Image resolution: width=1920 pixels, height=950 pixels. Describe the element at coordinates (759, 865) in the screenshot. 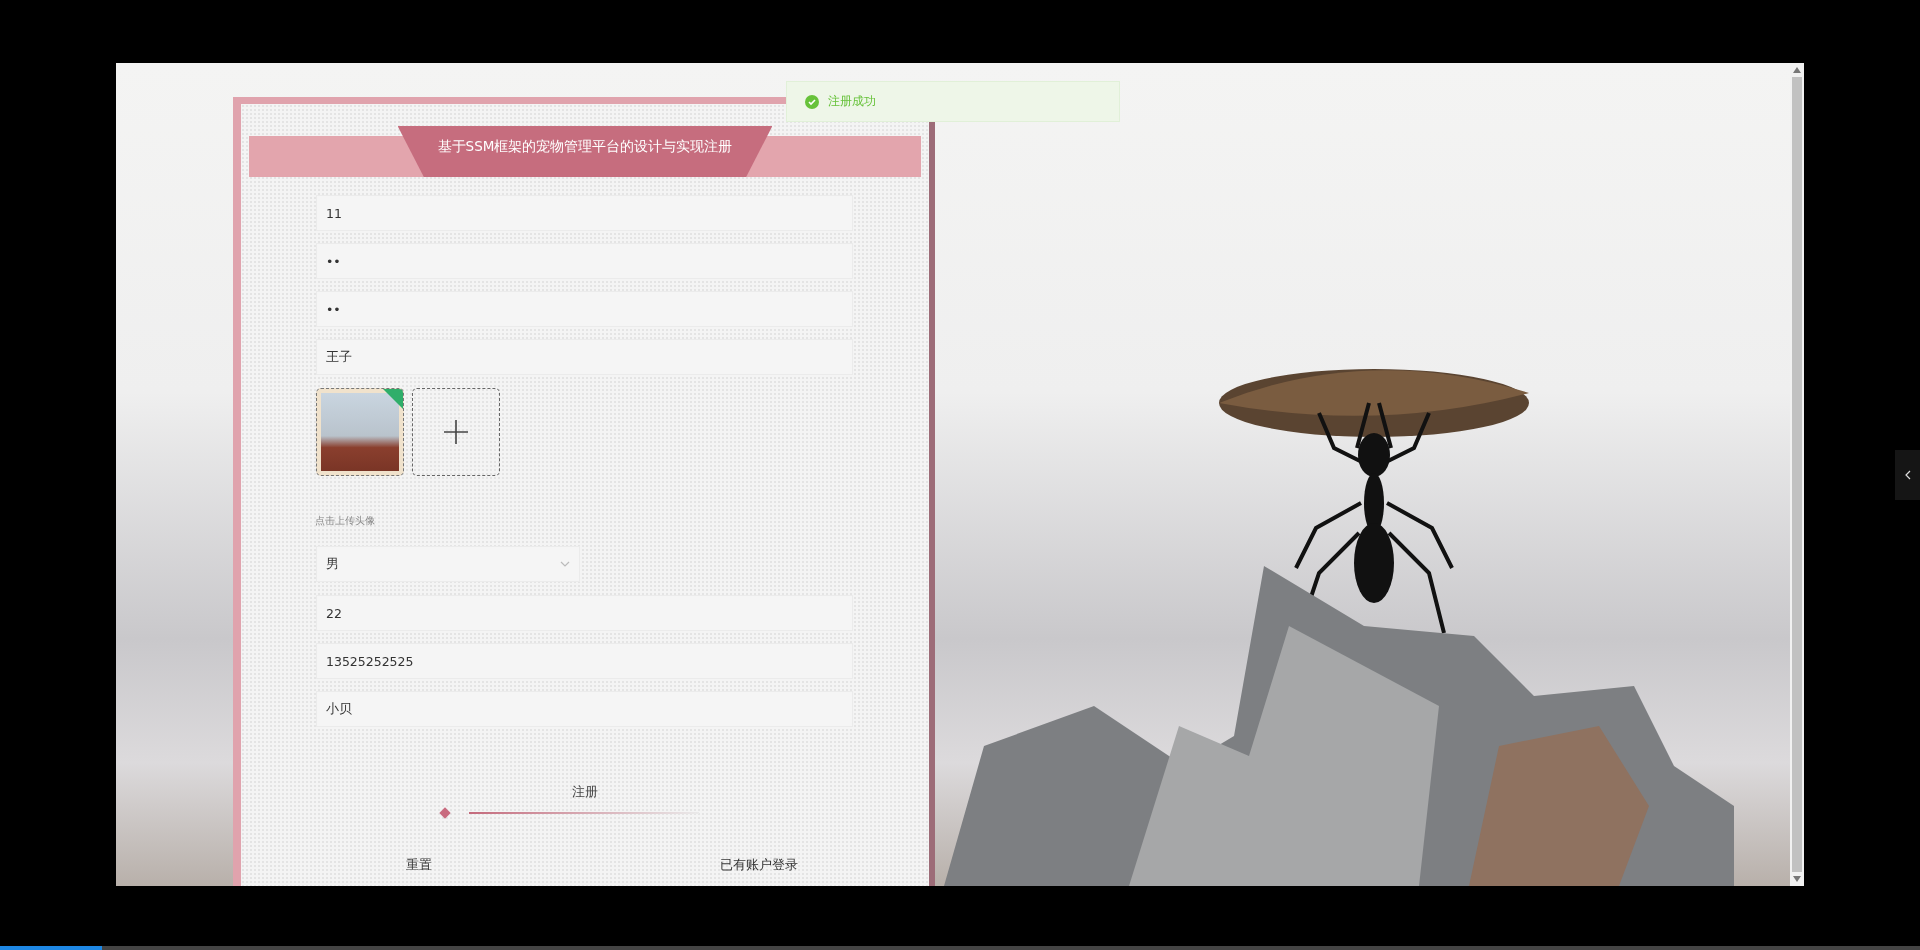

I see `login-link: 已有账户登录` at that location.